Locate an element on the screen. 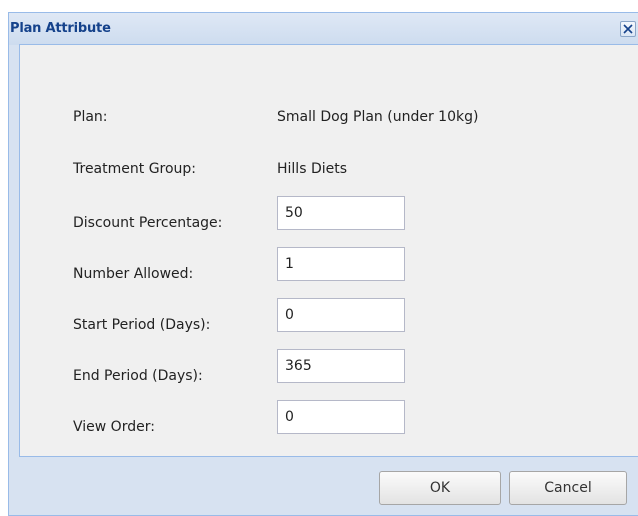 This screenshot has width=638, height=516. view-order-label: View Order: is located at coordinates (114, 427).